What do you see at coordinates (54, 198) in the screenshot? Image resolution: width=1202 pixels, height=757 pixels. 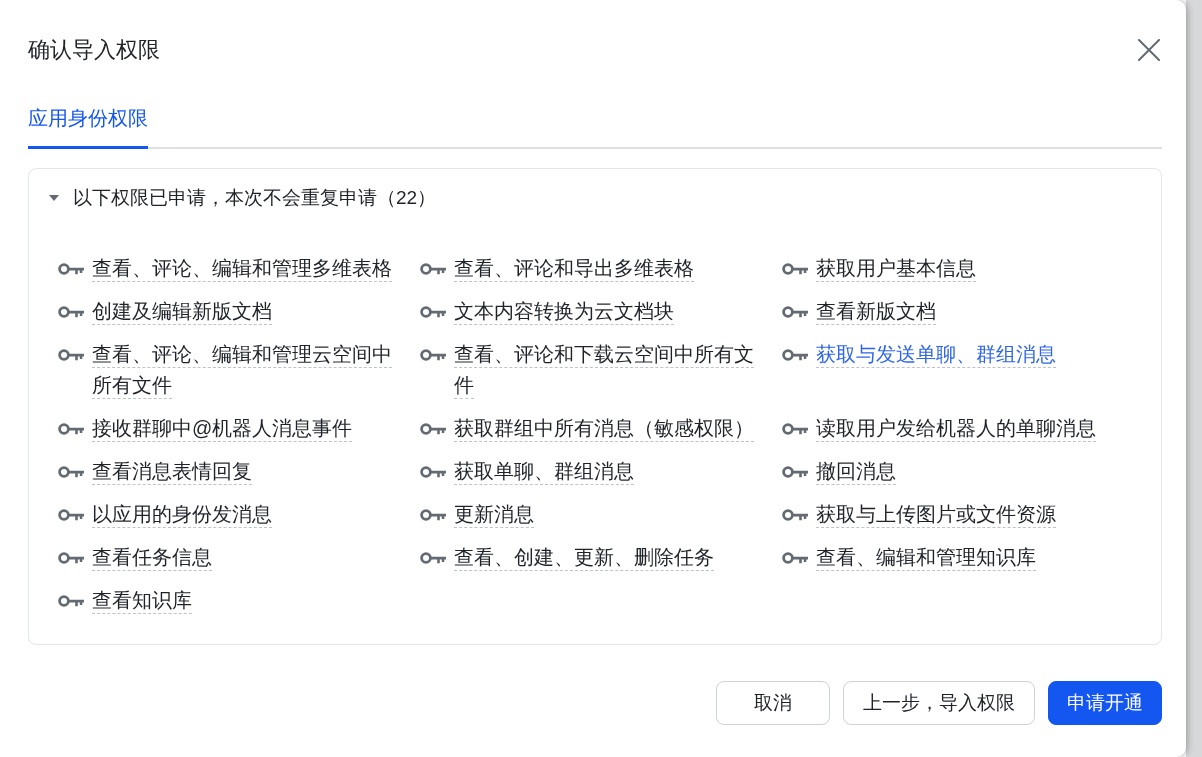 I see `caret-icon` at bounding box center [54, 198].